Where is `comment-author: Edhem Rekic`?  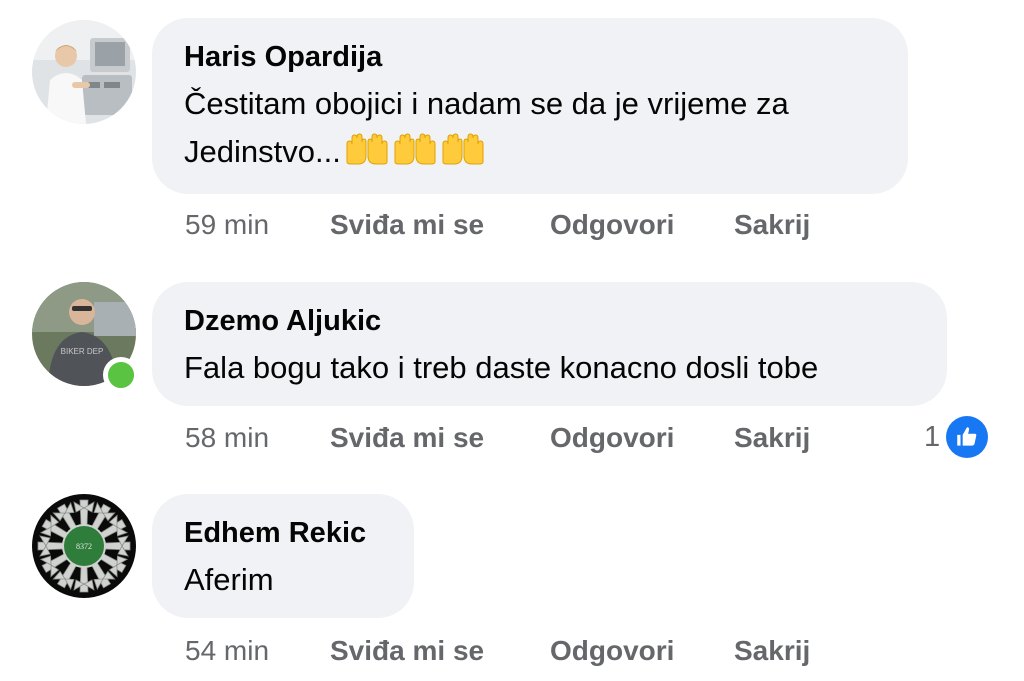 comment-author: Edhem Rekic is located at coordinates (283, 533).